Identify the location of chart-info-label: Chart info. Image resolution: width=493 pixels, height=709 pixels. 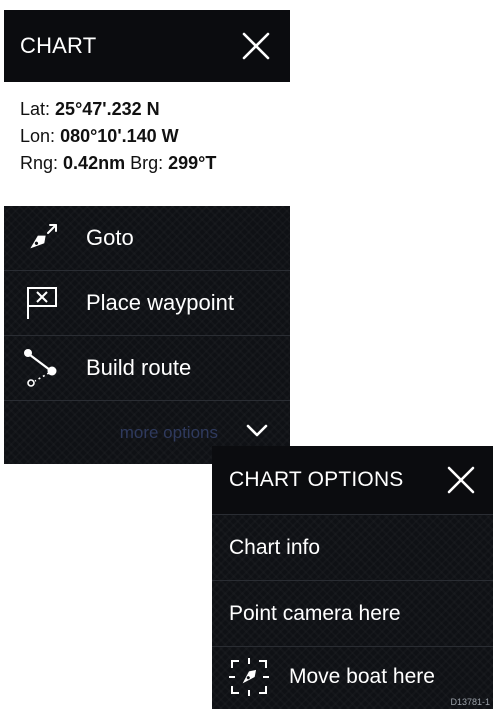
(275, 547).